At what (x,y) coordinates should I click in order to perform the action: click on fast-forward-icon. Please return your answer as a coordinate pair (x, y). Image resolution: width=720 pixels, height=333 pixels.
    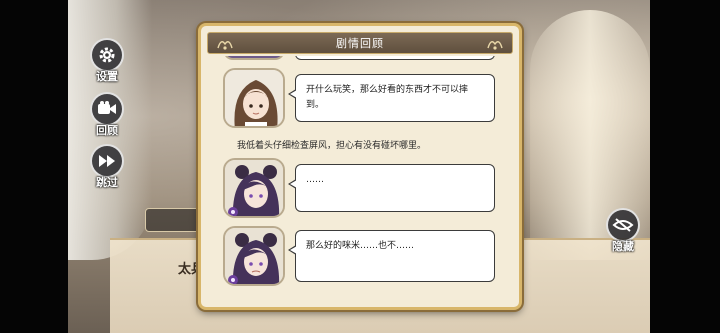
    Looking at the image, I should click on (107, 161).